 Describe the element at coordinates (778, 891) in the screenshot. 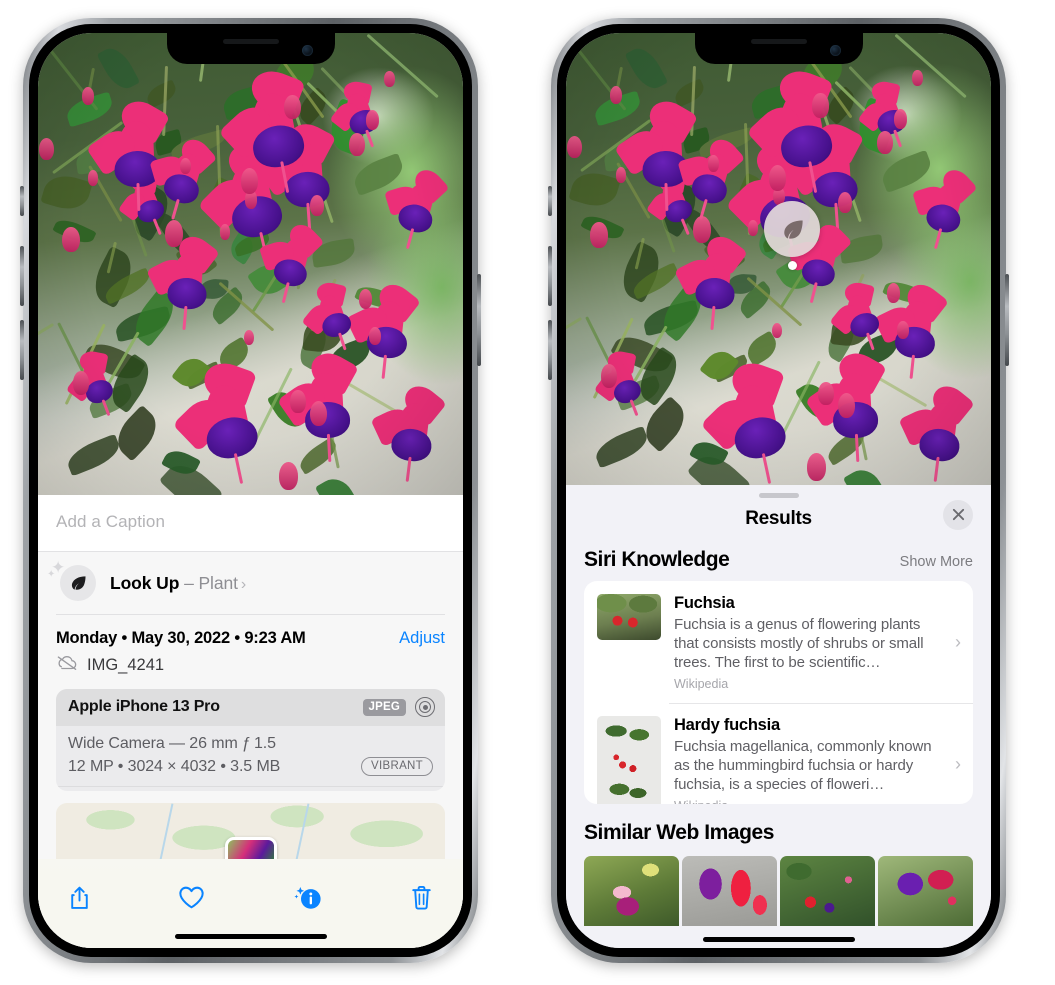

I see `similar-images-strip` at that location.